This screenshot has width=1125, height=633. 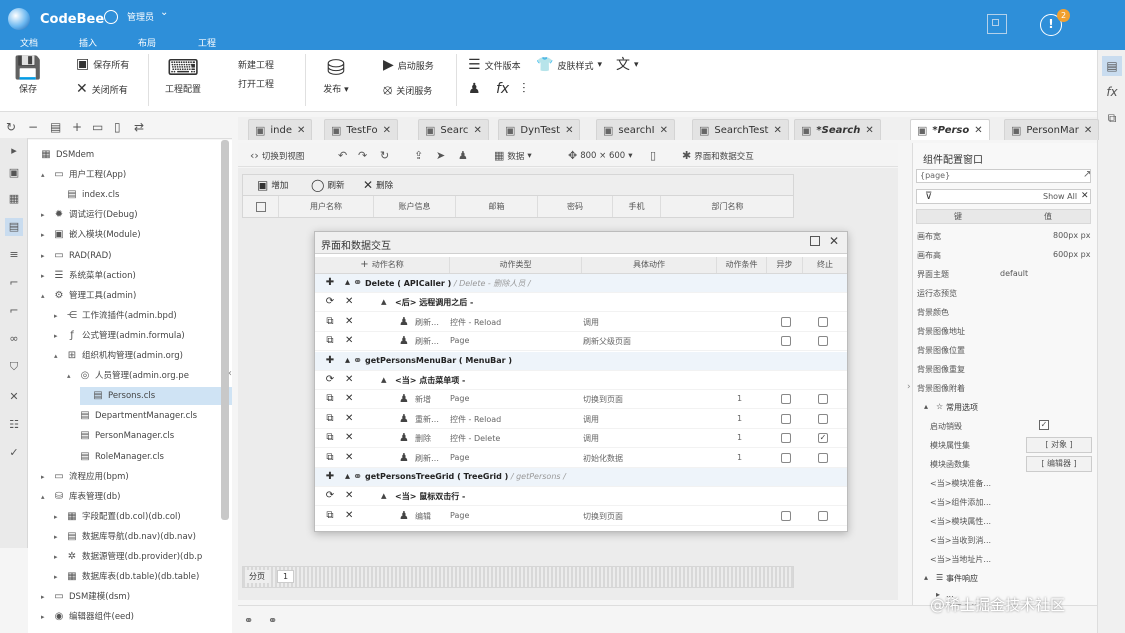 I want to click on tree-node: ▸ ▭ 流程应用(bpm), so click(x=136, y=477).